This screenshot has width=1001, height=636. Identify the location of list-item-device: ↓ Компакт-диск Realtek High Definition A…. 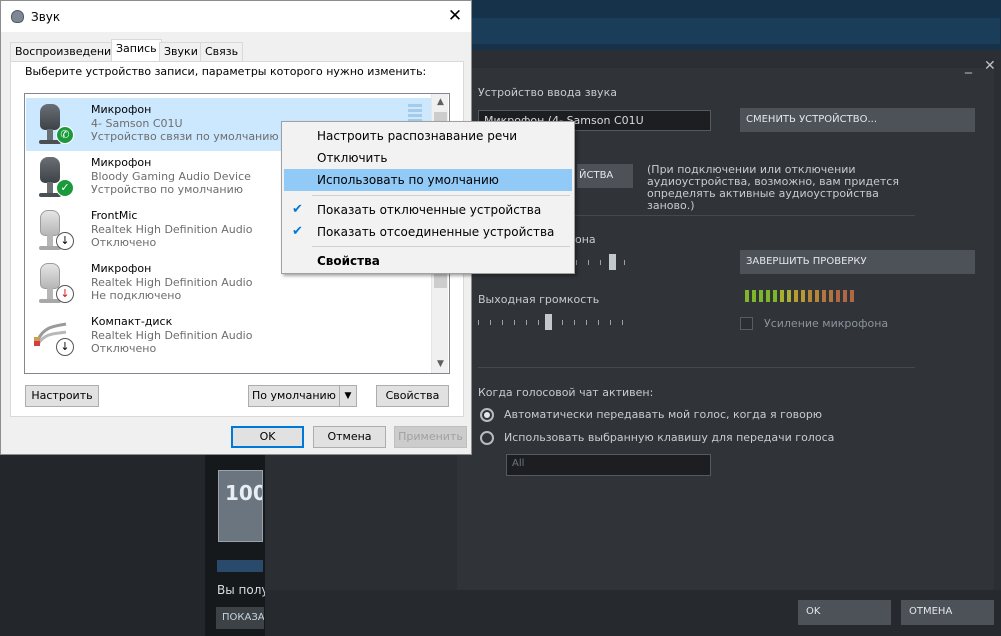
(230, 336).